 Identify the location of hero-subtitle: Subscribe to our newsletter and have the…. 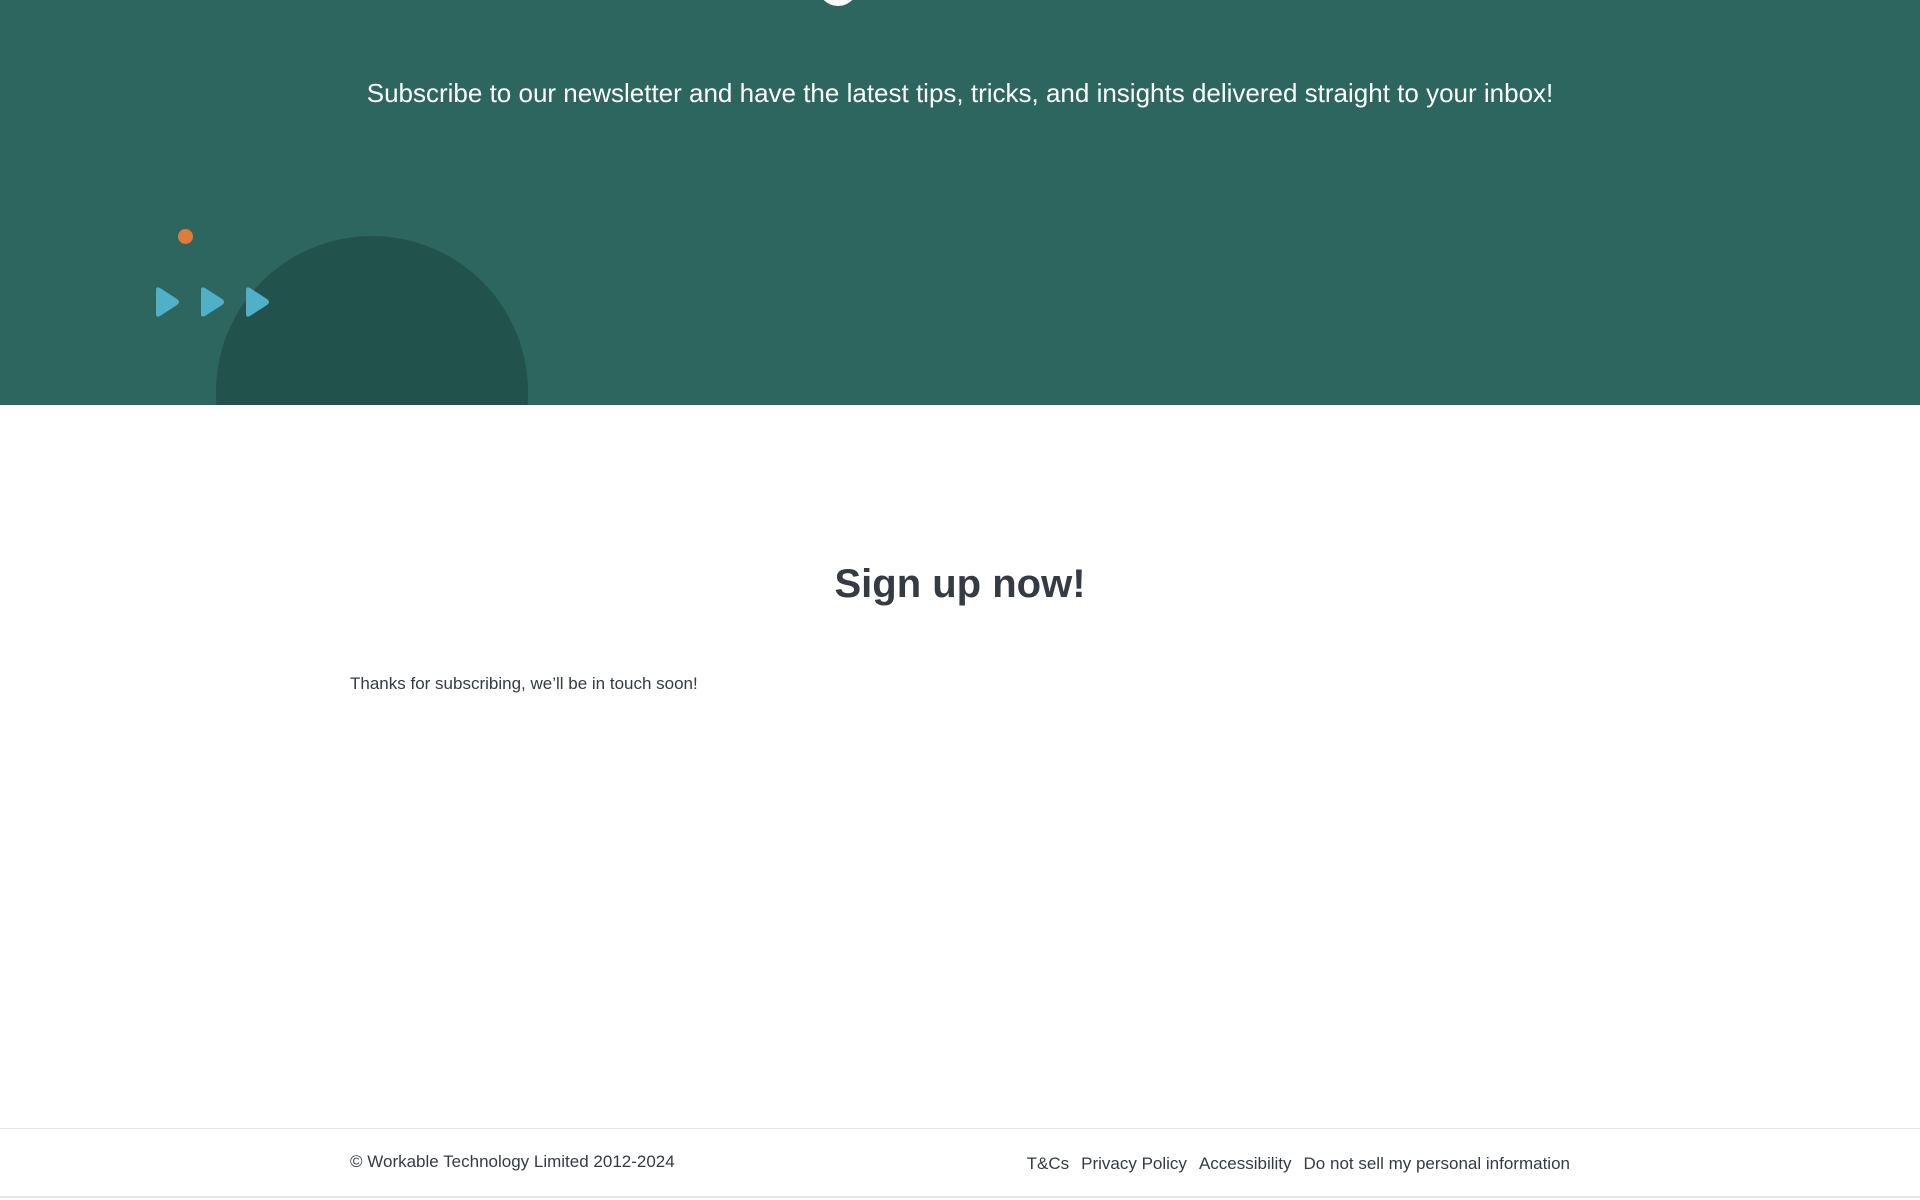
(960, 93).